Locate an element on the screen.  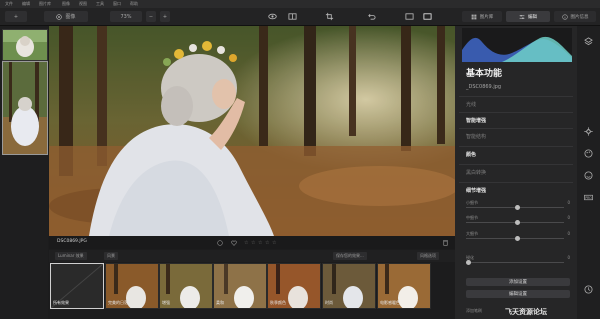
looks-filter-label: 风景 is located at coordinates (111, 255).